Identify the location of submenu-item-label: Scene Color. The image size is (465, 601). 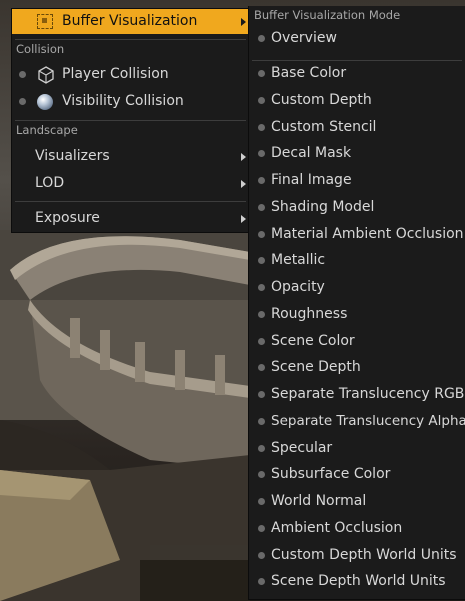
(313, 341).